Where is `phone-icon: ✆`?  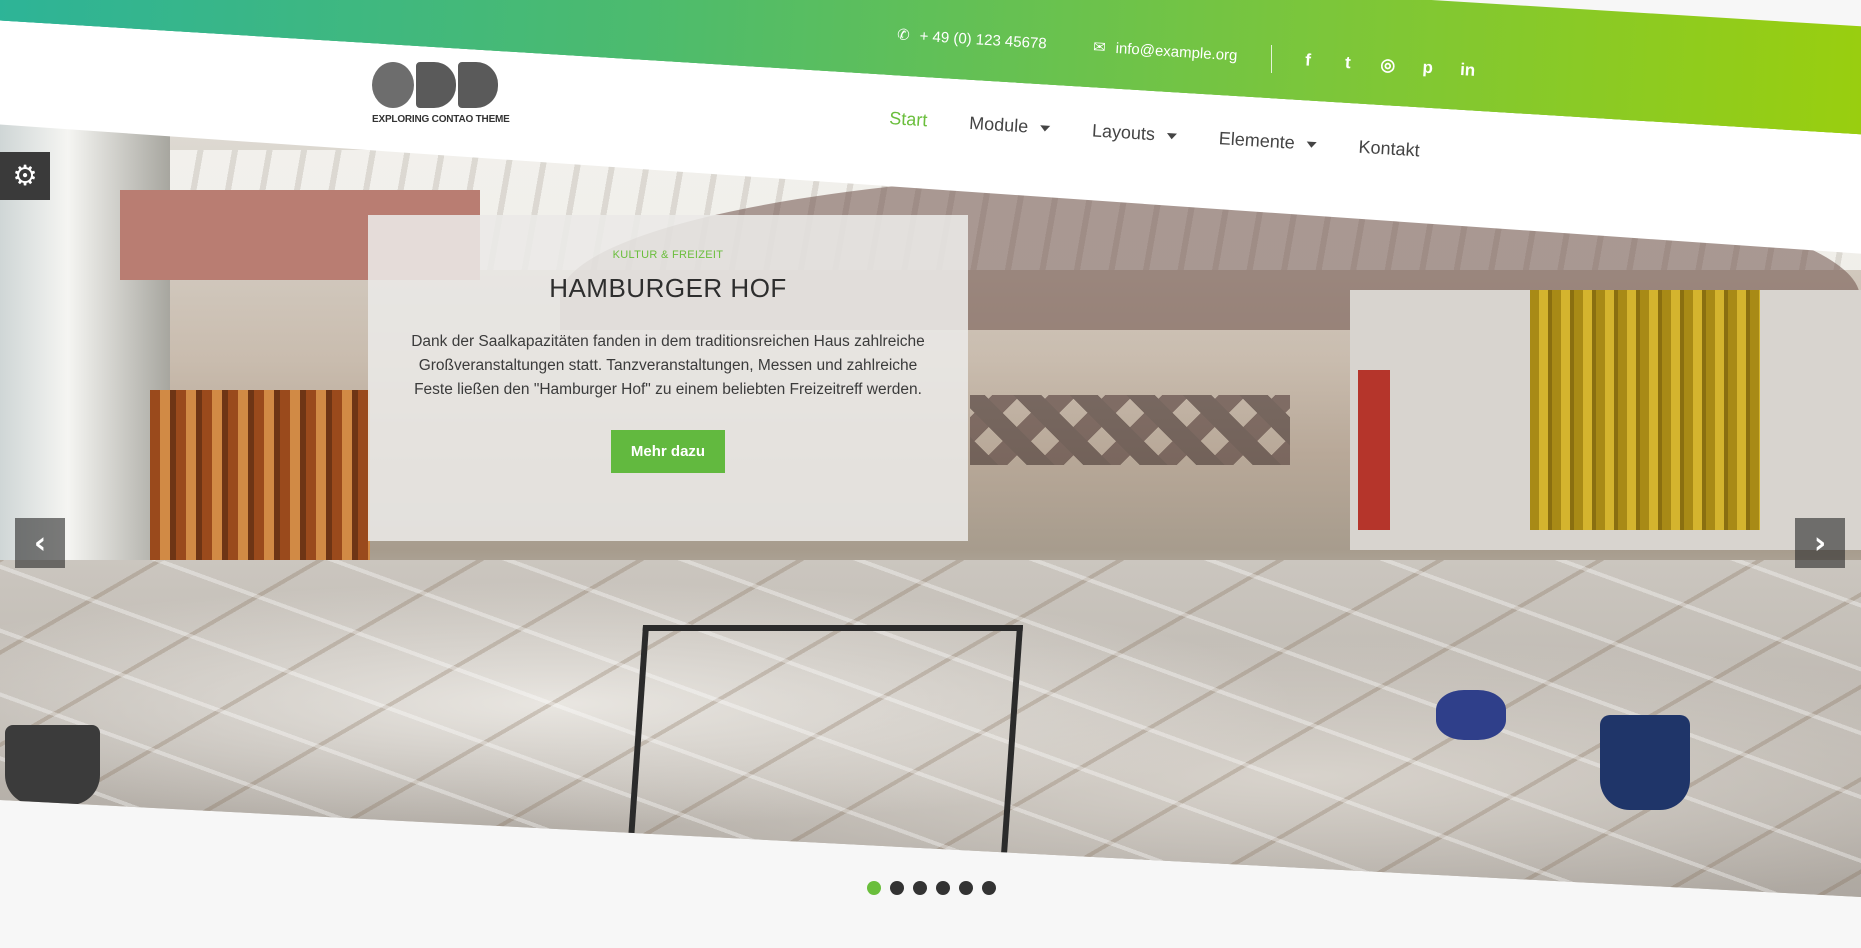 phone-icon: ✆ is located at coordinates (903, 35).